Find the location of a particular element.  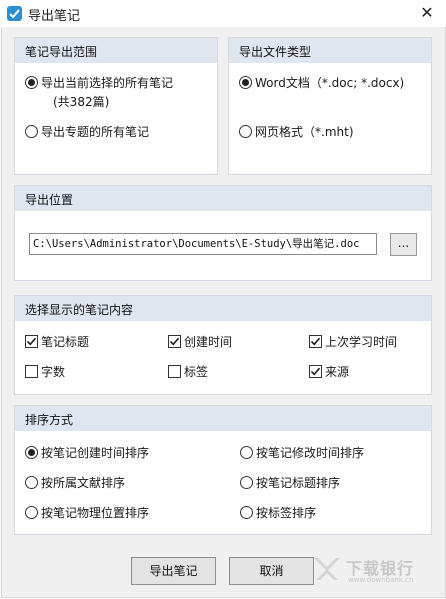

cancel-button: 取消 is located at coordinates (271, 571).